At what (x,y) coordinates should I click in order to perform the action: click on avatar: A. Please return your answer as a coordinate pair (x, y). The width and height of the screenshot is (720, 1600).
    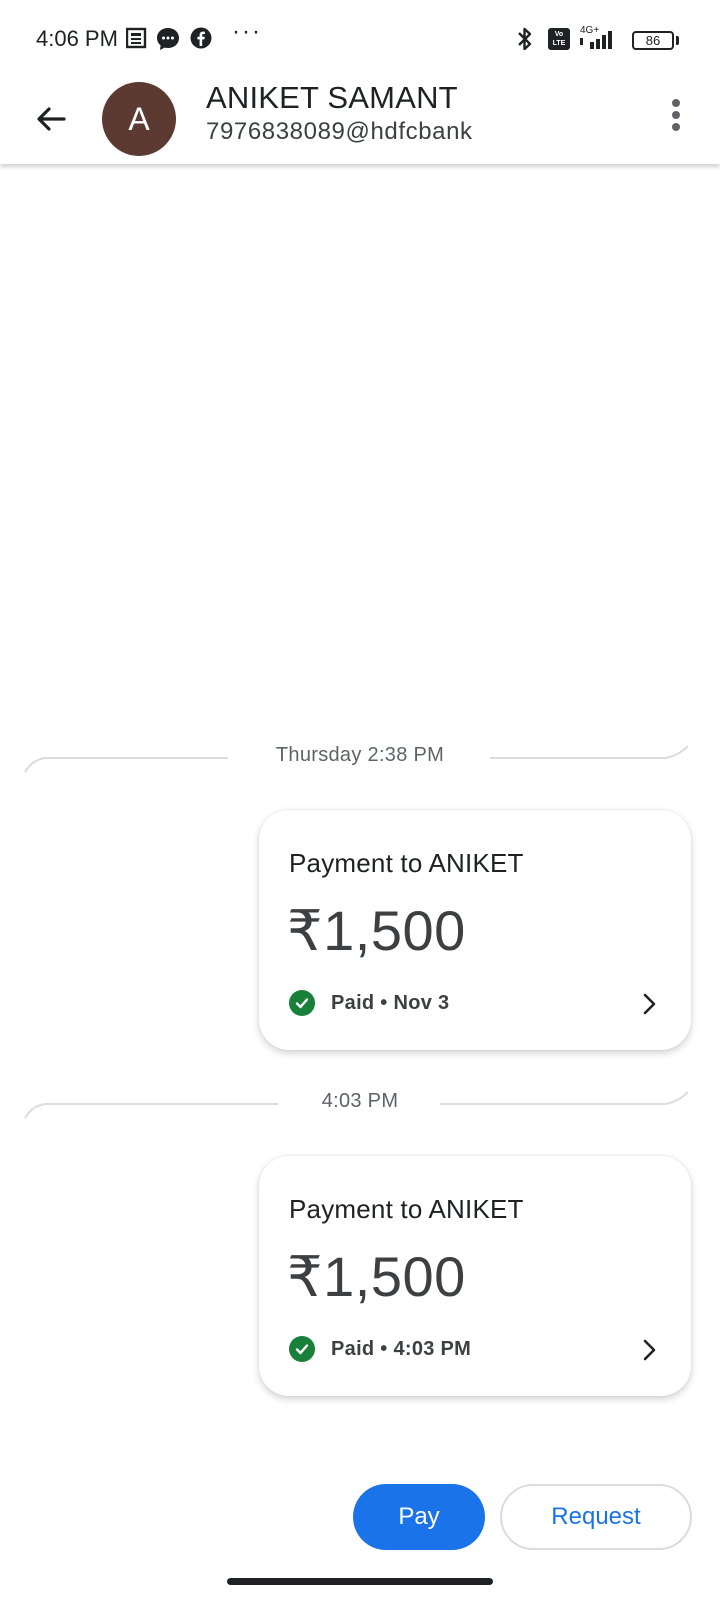
    Looking at the image, I should click on (139, 119).